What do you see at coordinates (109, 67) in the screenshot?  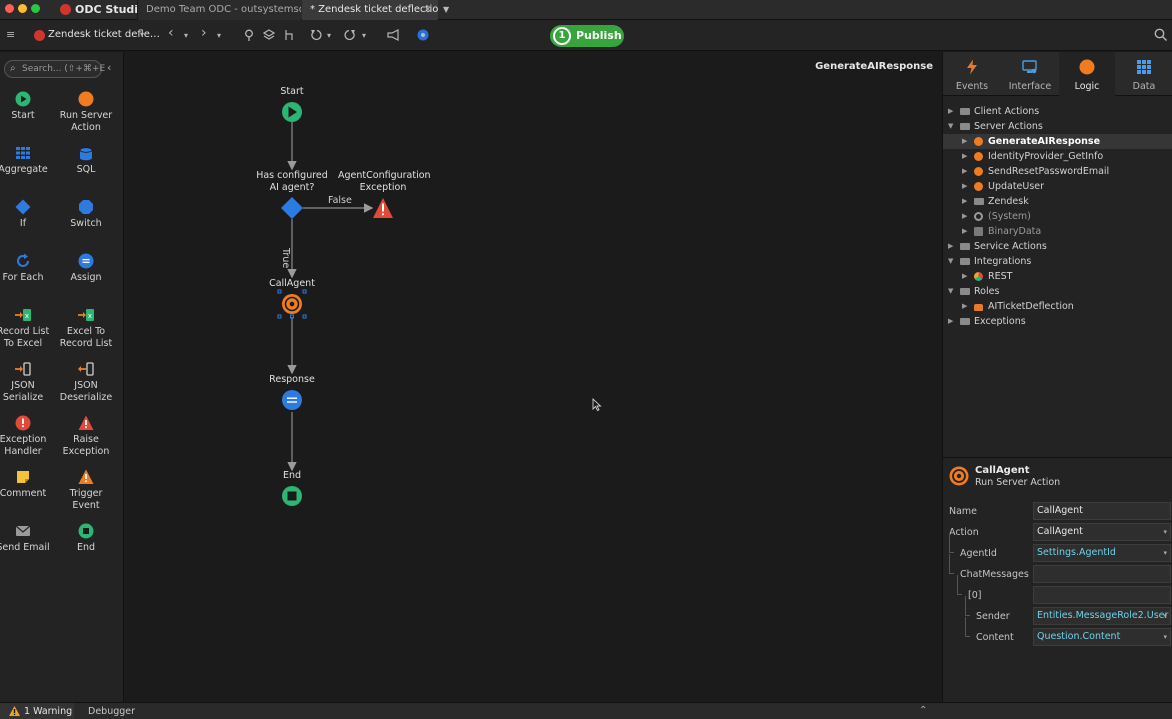 I see `collapse-toolbox-icon: ‹` at bounding box center [109, 67].